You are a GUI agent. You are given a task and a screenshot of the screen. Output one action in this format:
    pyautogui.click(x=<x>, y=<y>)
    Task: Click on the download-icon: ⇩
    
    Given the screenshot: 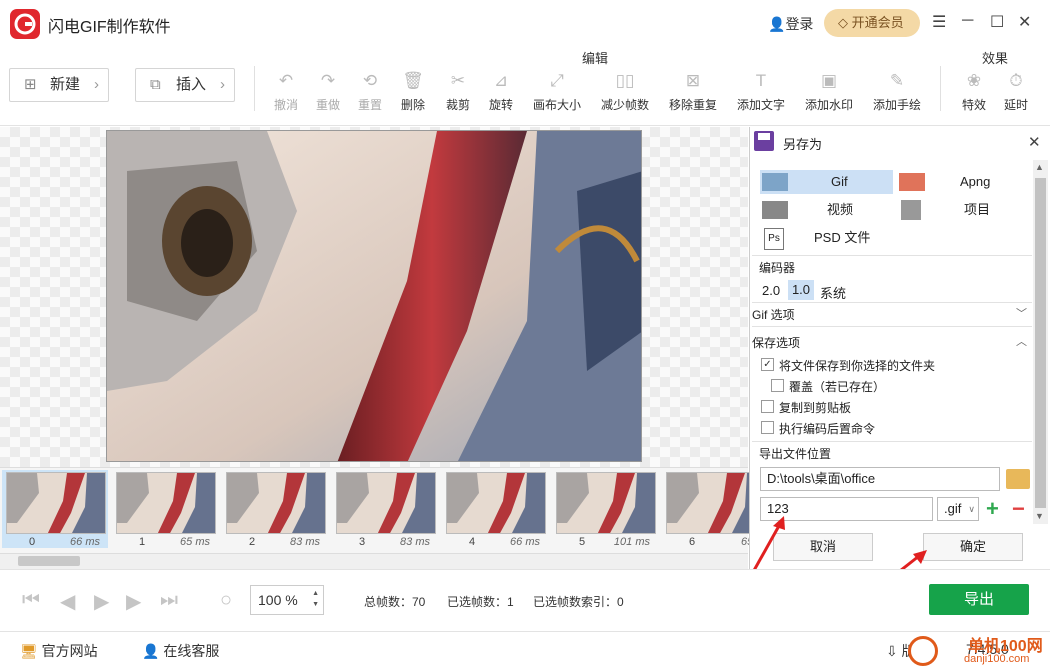 What is the action you would take?
    pyautogui.click(x=892, y=651)
    